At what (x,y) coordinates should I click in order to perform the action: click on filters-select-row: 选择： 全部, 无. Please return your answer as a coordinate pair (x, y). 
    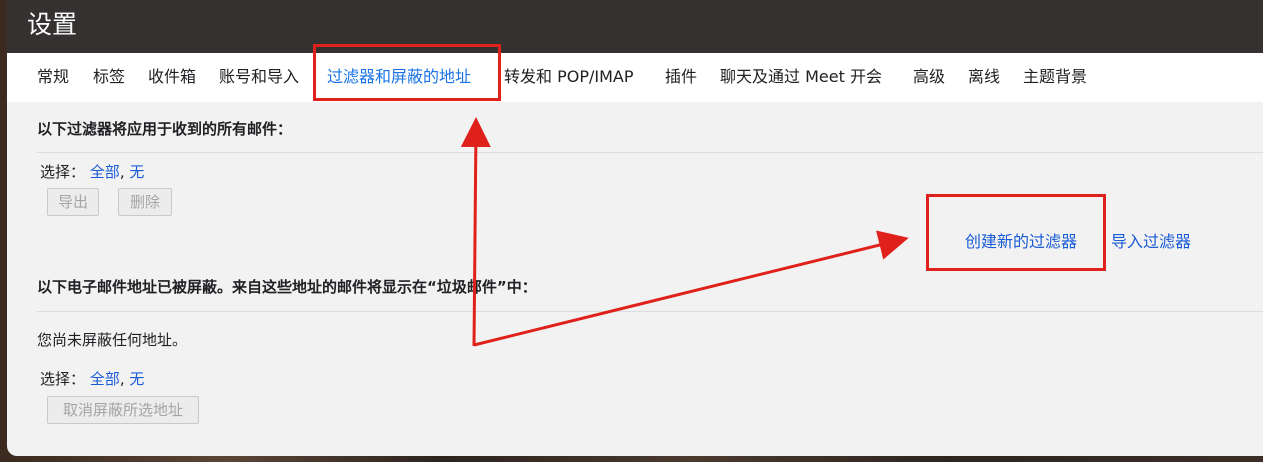
    Looking at the image, I should click on (92, 171).